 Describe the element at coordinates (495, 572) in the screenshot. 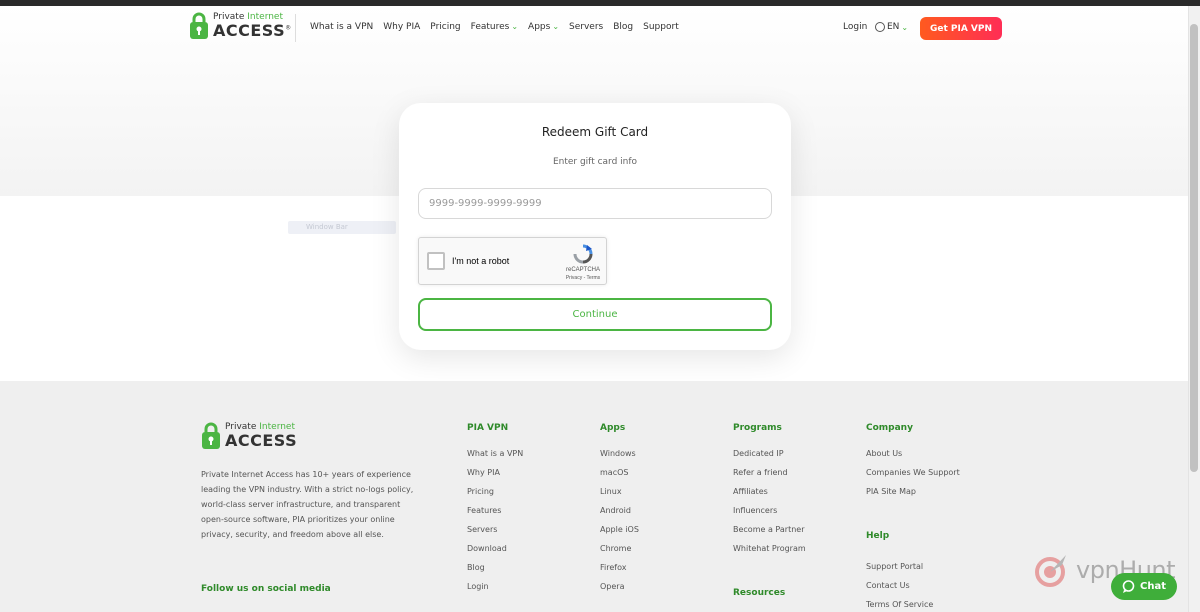

I see `footer-link: Blog` at that location.